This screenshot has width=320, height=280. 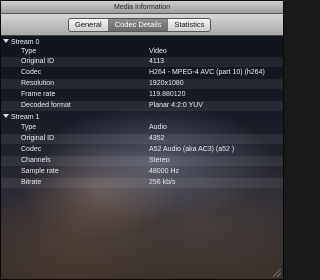 What do you see at coordinates (38, 83) in the screenshot?
I see `row-key: Resolution` at bounding box center [38, 83].